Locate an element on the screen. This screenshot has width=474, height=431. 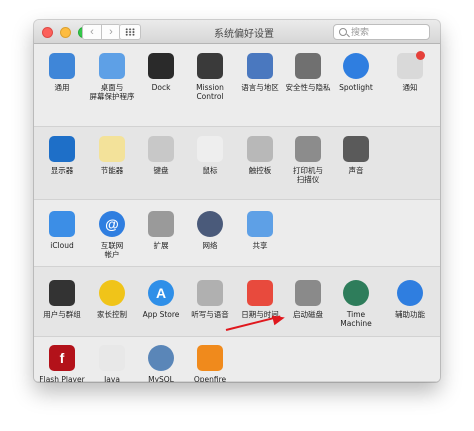
pane-startup: 启动磁盘 is located at coordinates (308, 299).